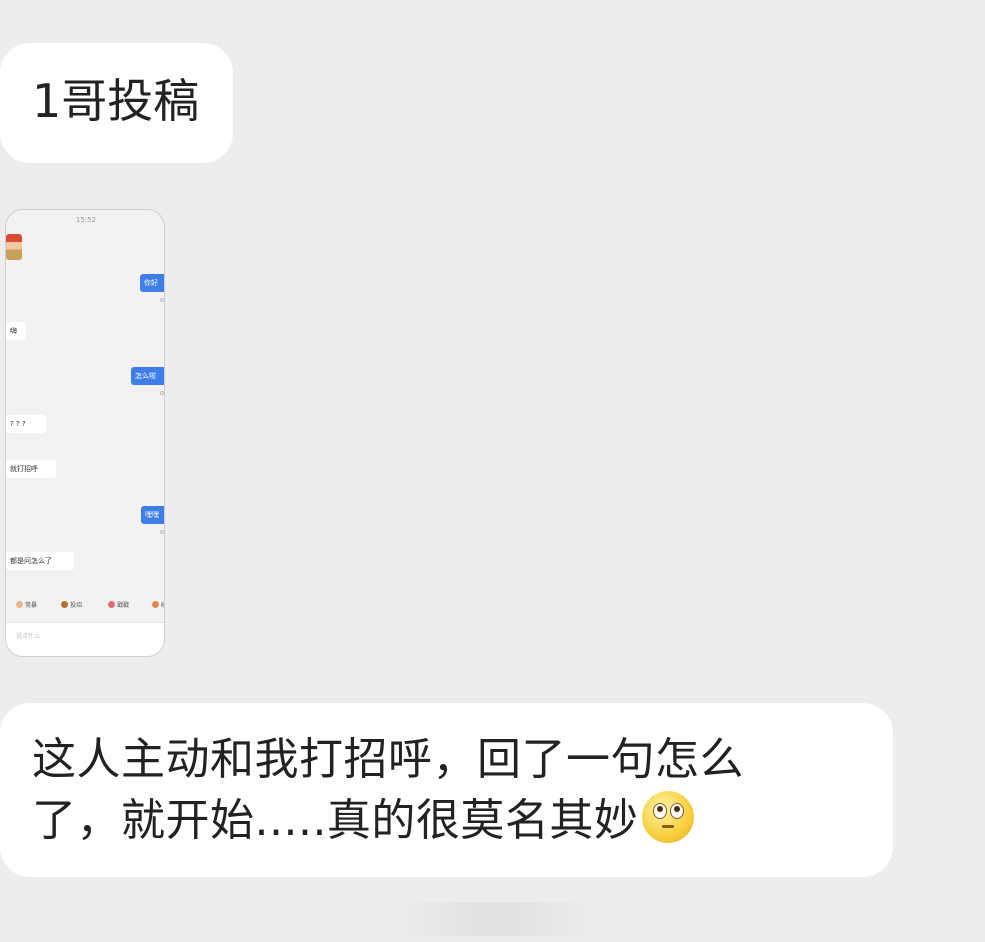  Describe the element at coordinates (496, 919) in the screenshot. I see `watermark` at that location.